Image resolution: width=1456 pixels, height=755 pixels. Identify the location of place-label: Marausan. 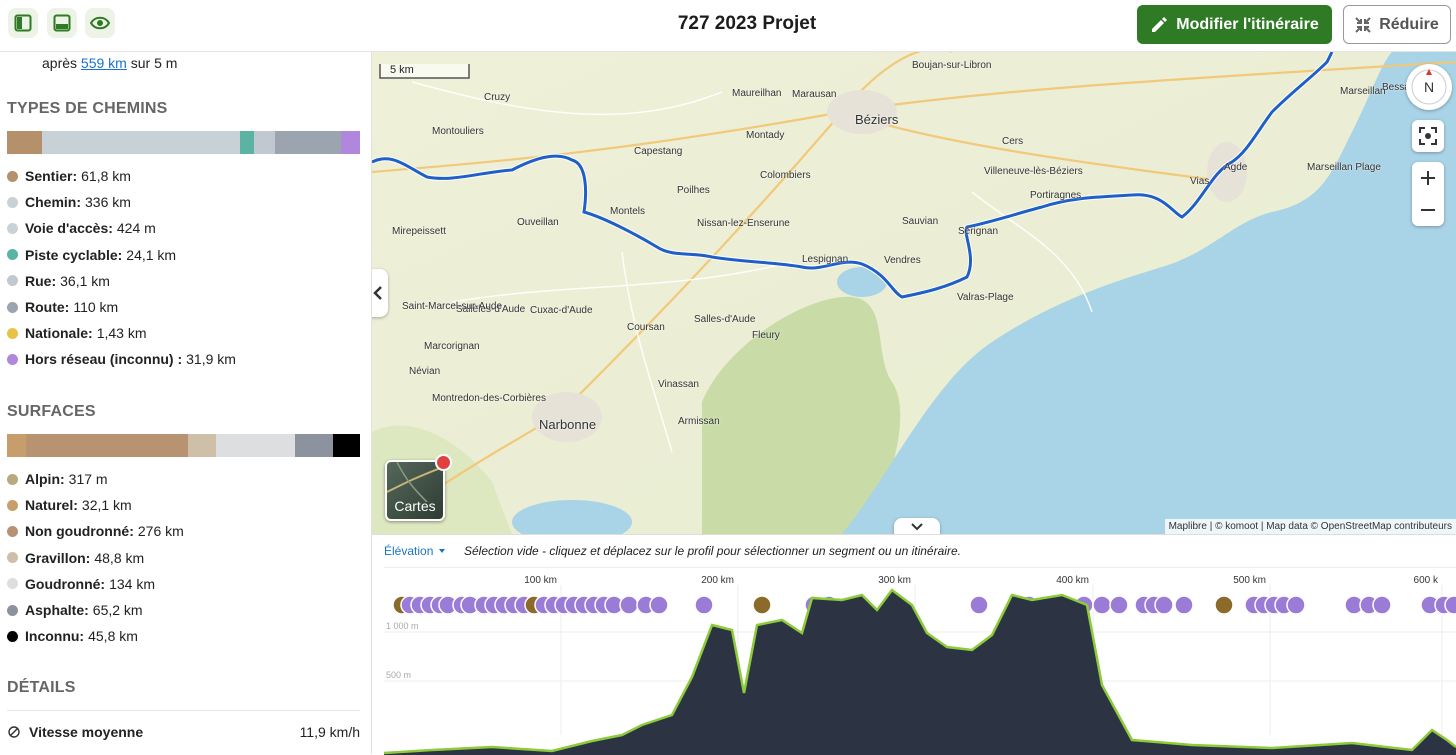
(814, 94).